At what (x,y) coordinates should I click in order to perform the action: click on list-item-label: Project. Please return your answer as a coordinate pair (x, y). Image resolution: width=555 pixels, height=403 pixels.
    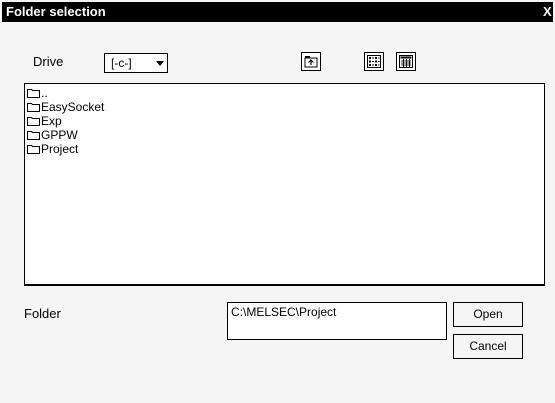
    Looking at the image, I should click on (60, 149).